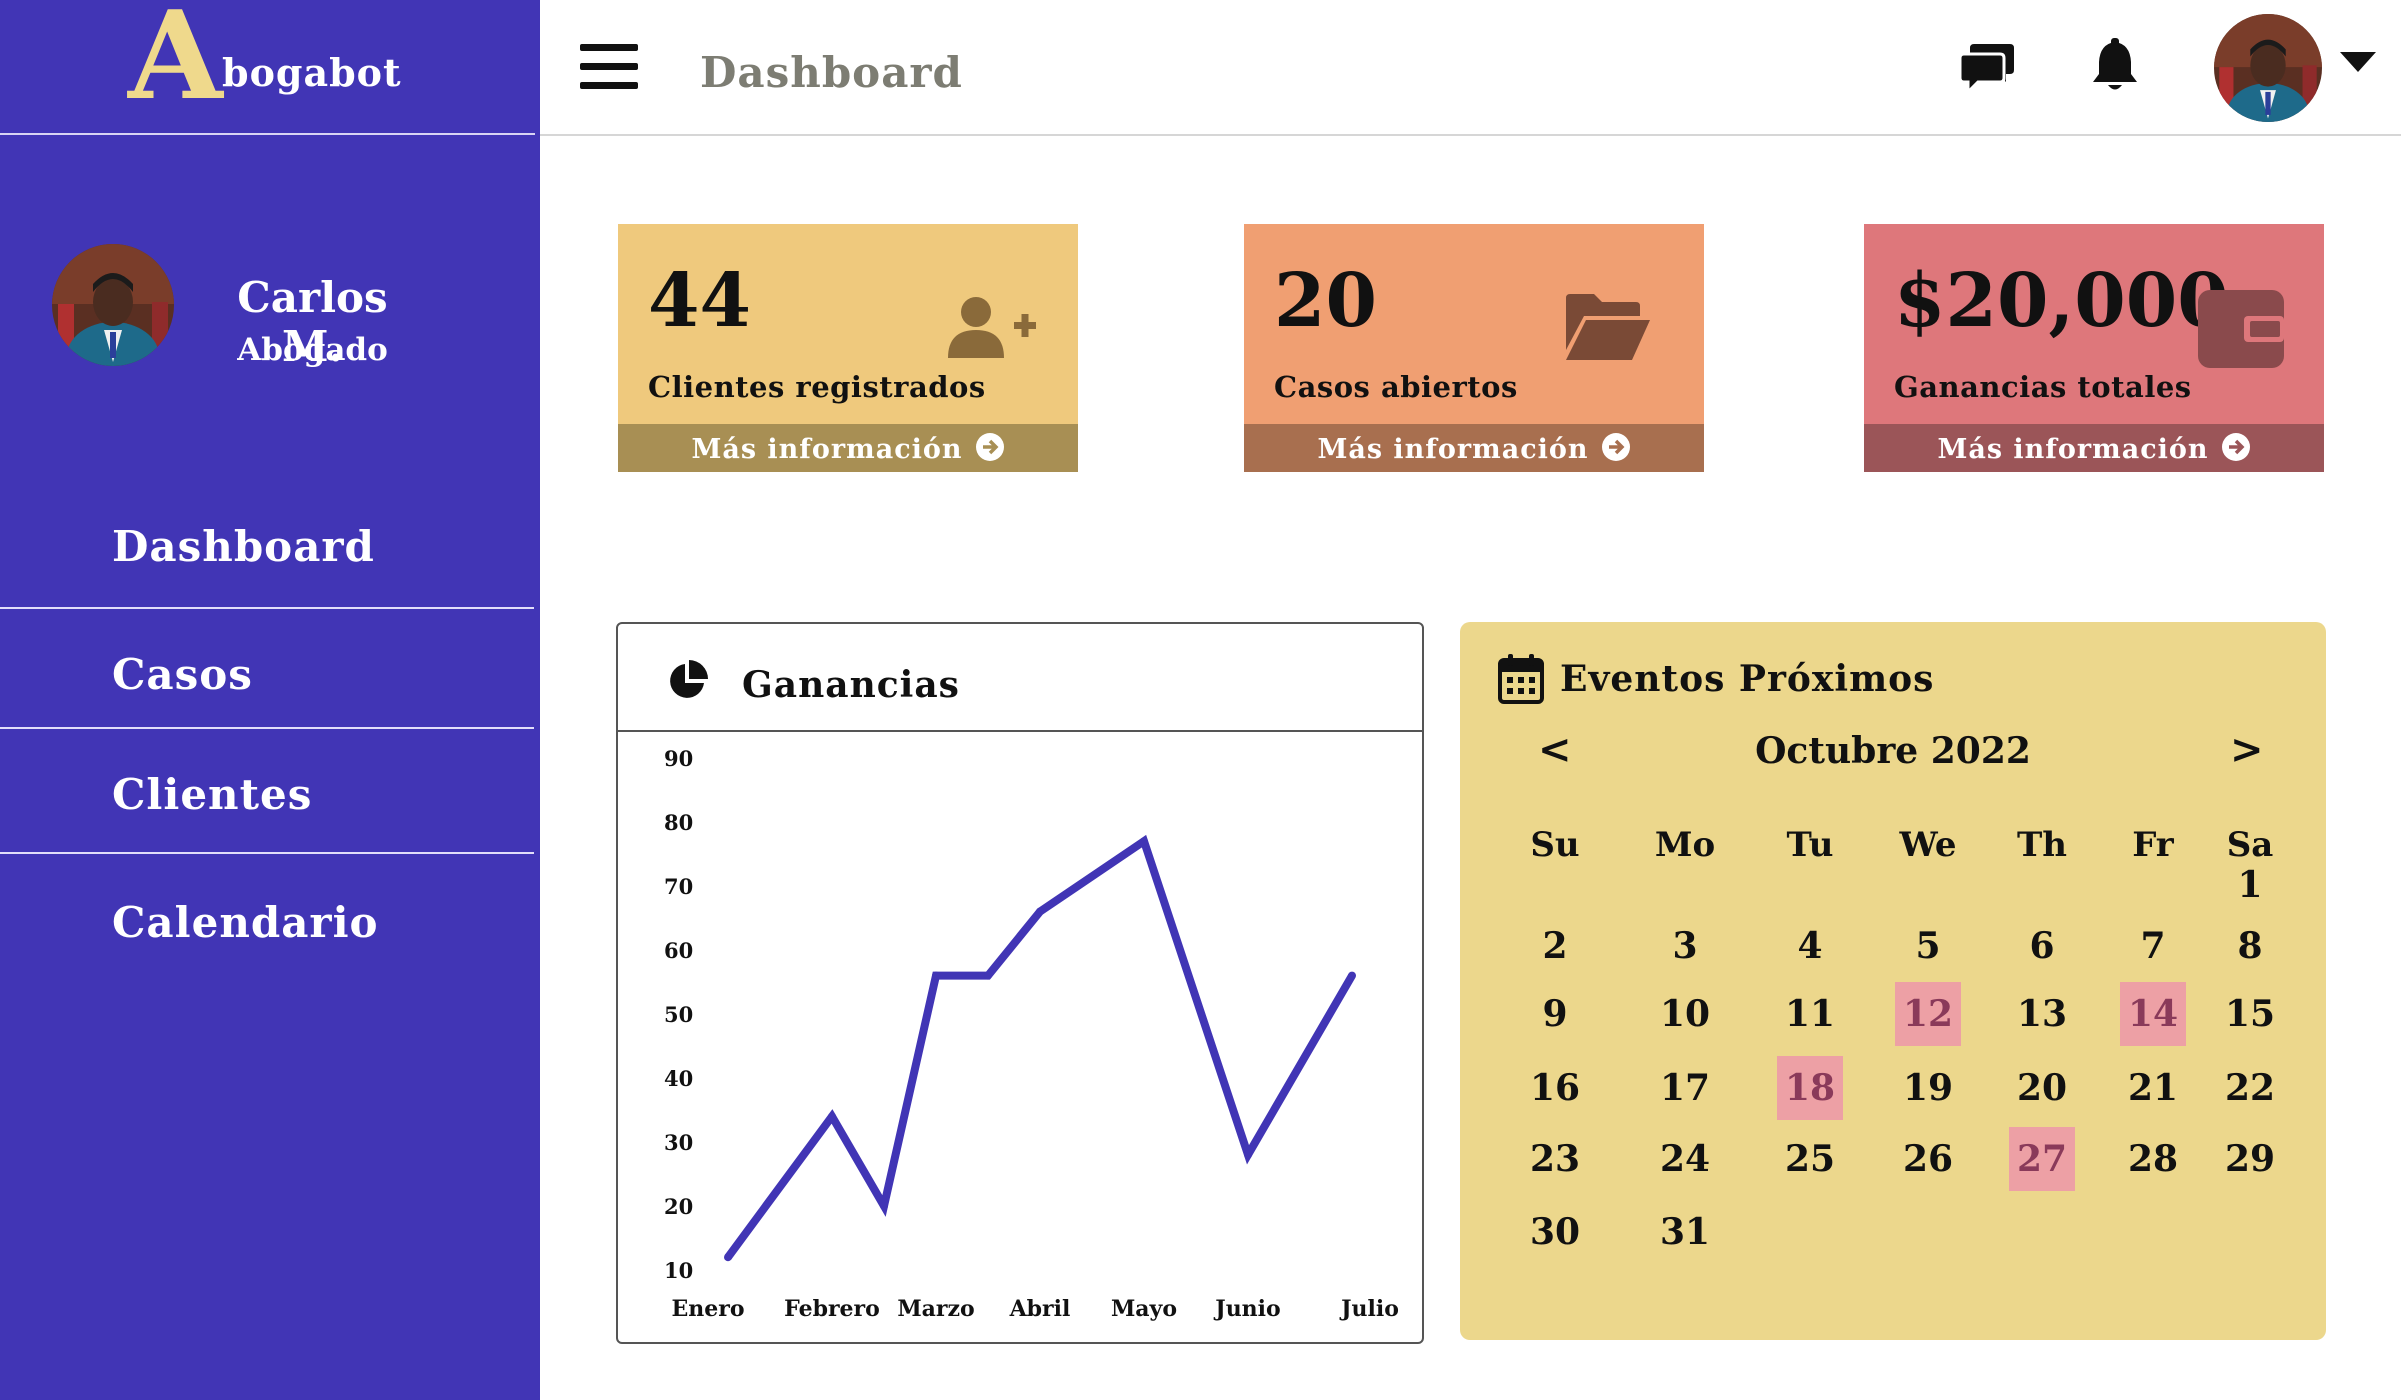  I want to click on calendar-day: 31, so click(1685, 1232).